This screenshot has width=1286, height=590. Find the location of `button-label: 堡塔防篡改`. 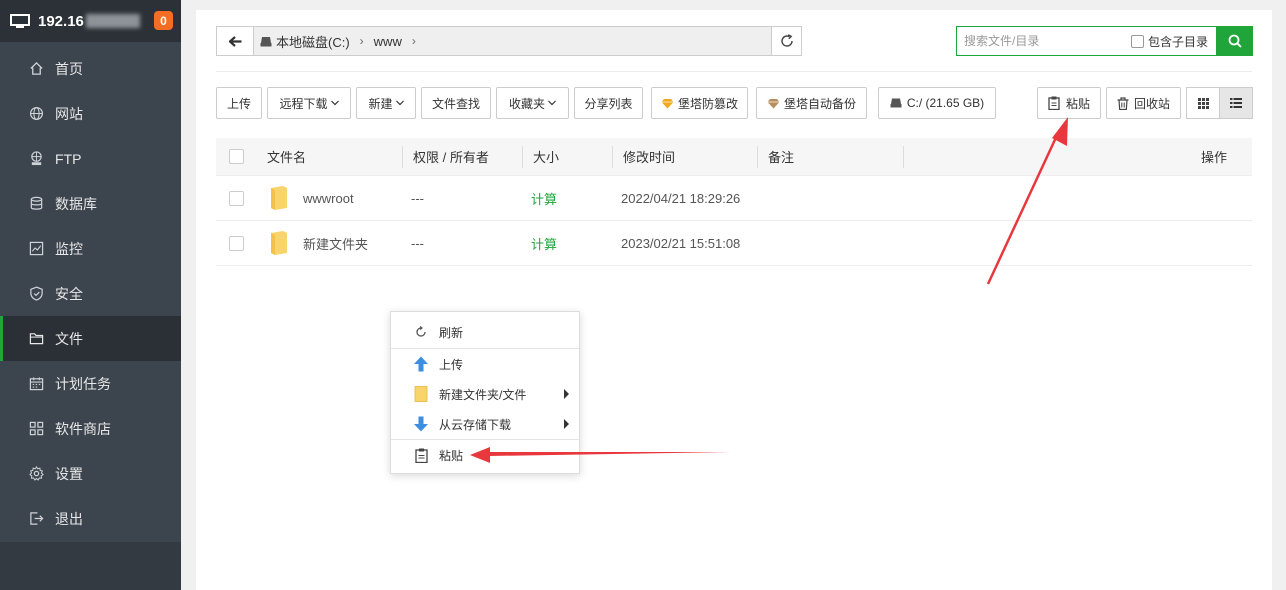

button-label: 堡塔防篡改 is located at coordinates (707, 103).